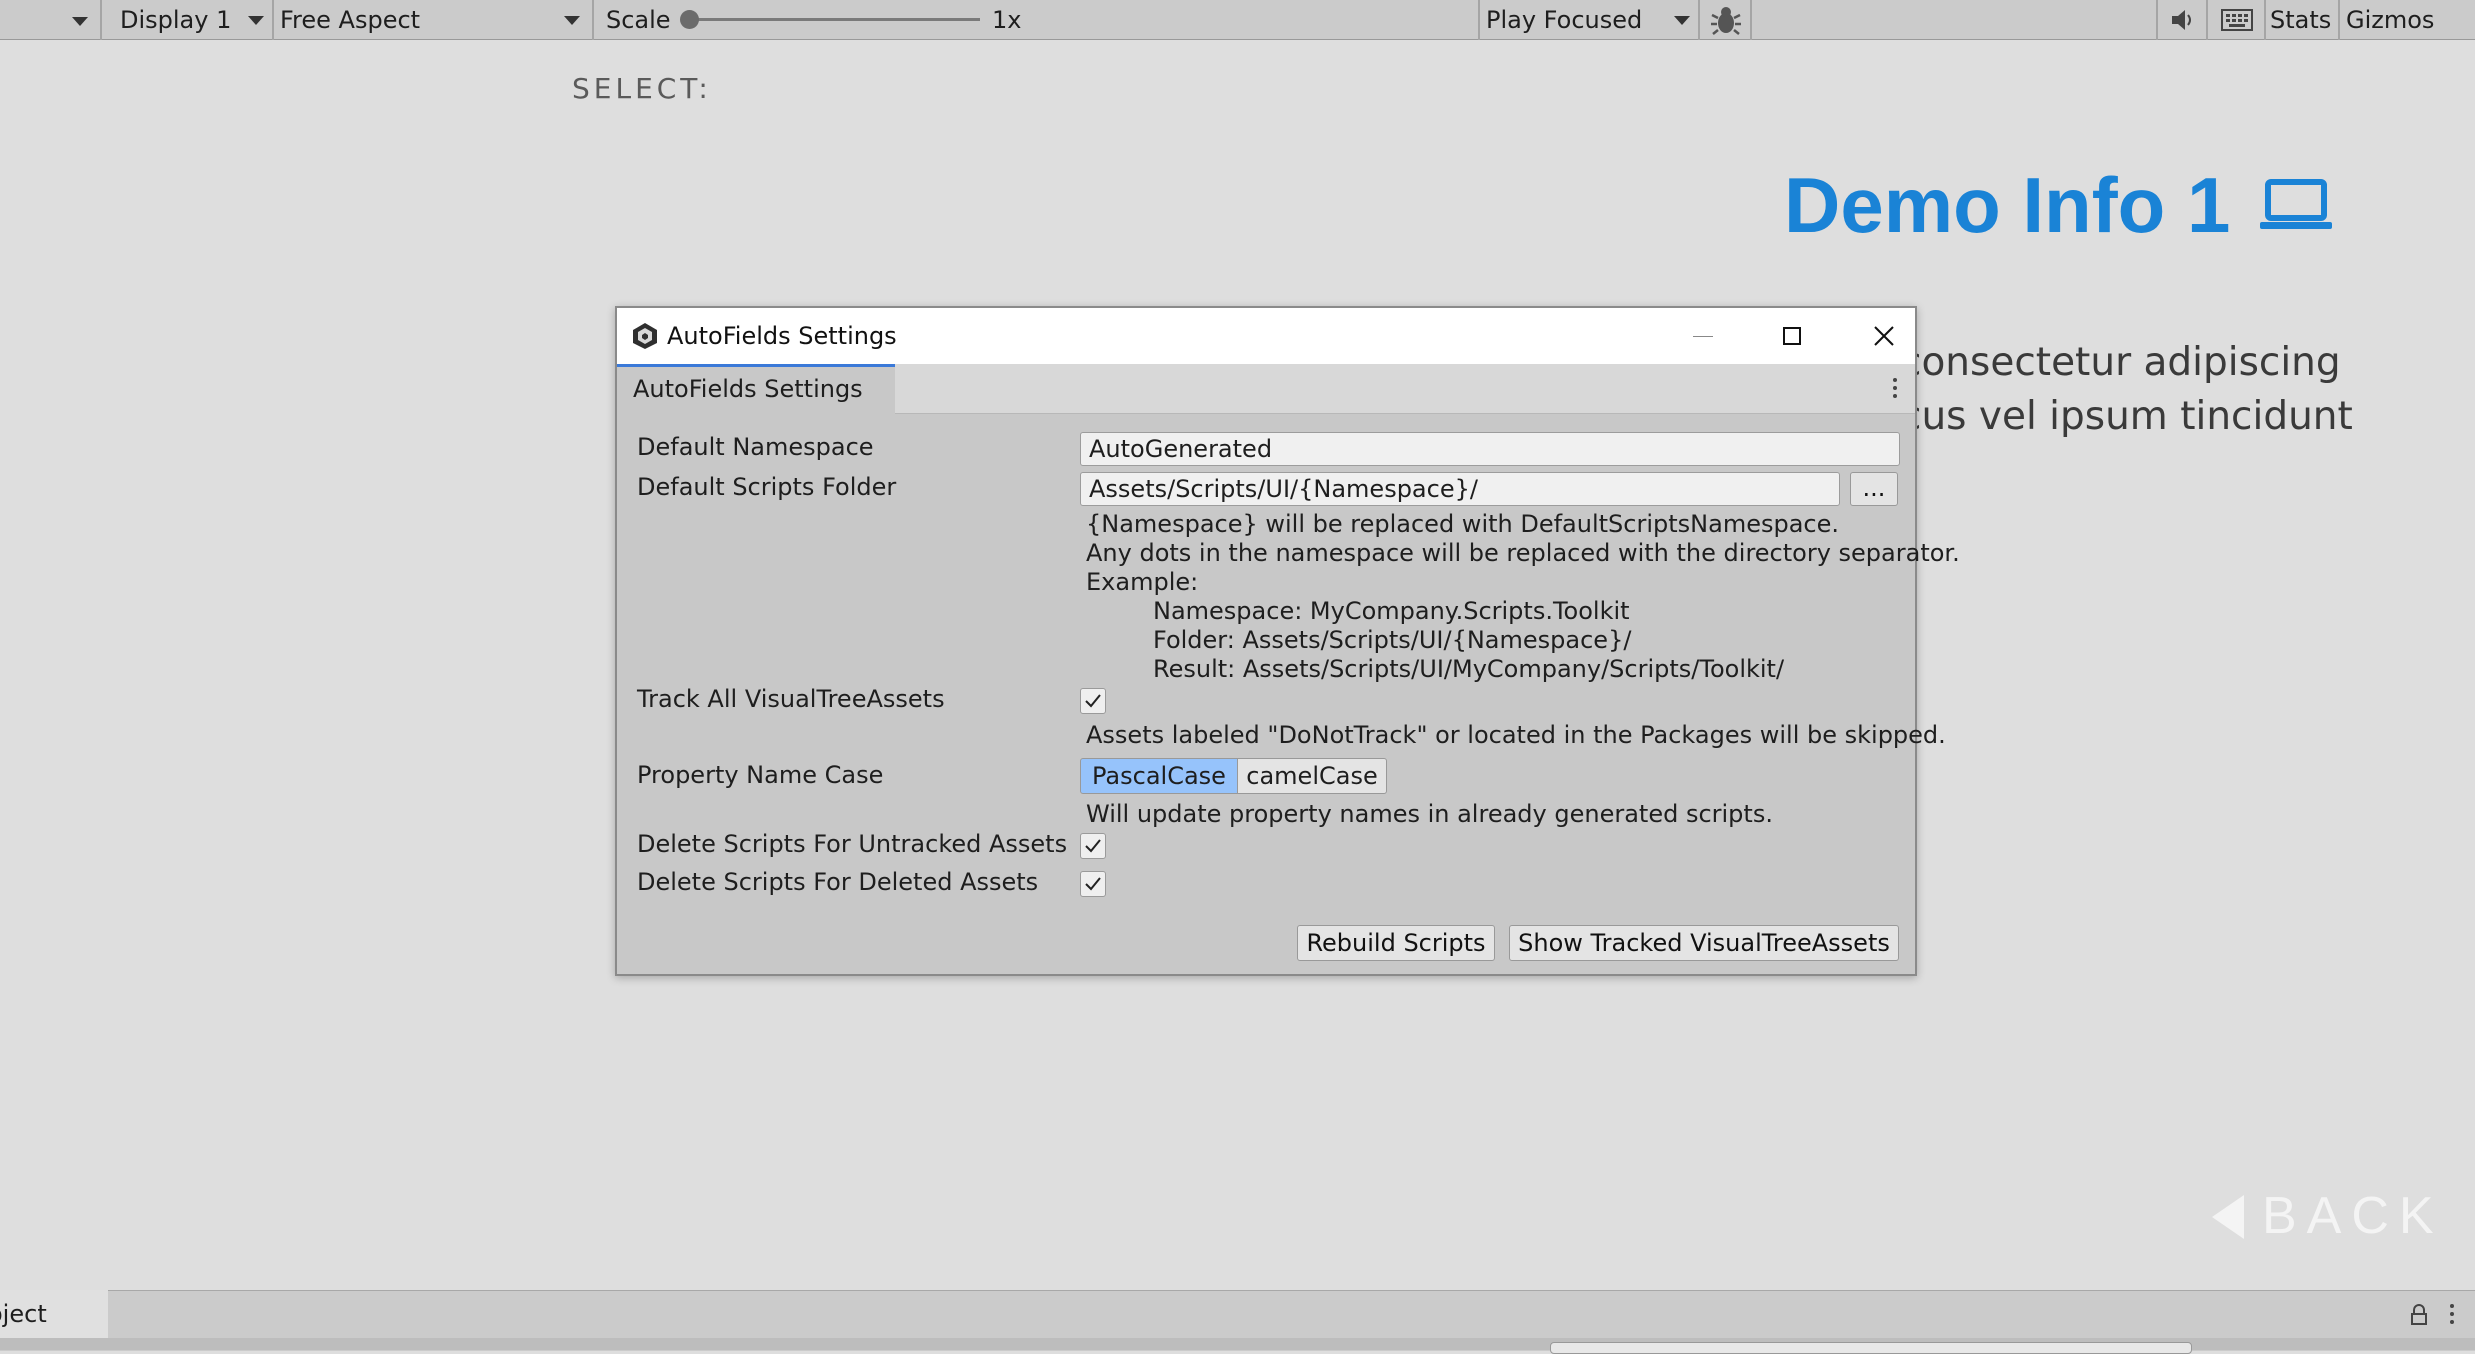 The width and height of the screenshot is (2475, 1354). I want to click on track-all-checkbox, so click(1093, 701).